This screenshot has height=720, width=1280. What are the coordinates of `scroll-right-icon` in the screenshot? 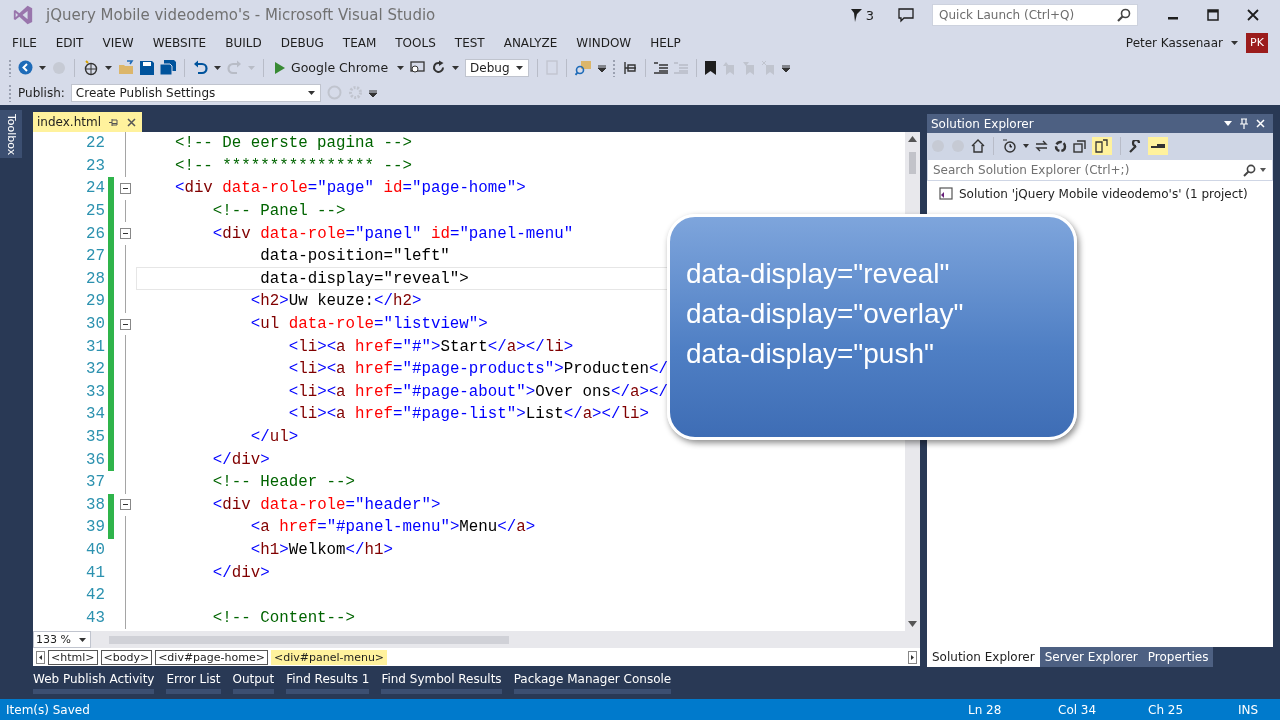 It's located at (912, 657).